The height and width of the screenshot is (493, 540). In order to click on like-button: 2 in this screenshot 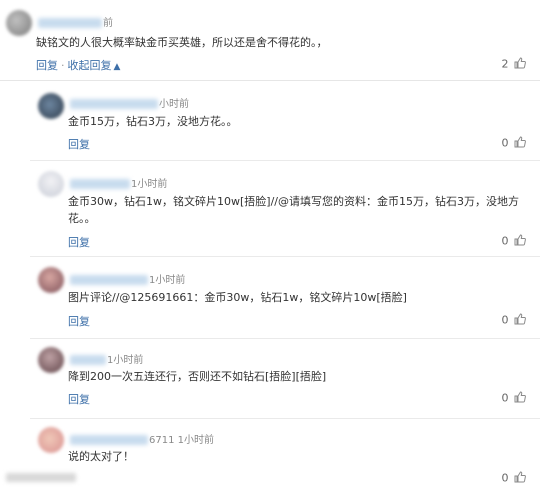, I will do `click(514, 64)`.